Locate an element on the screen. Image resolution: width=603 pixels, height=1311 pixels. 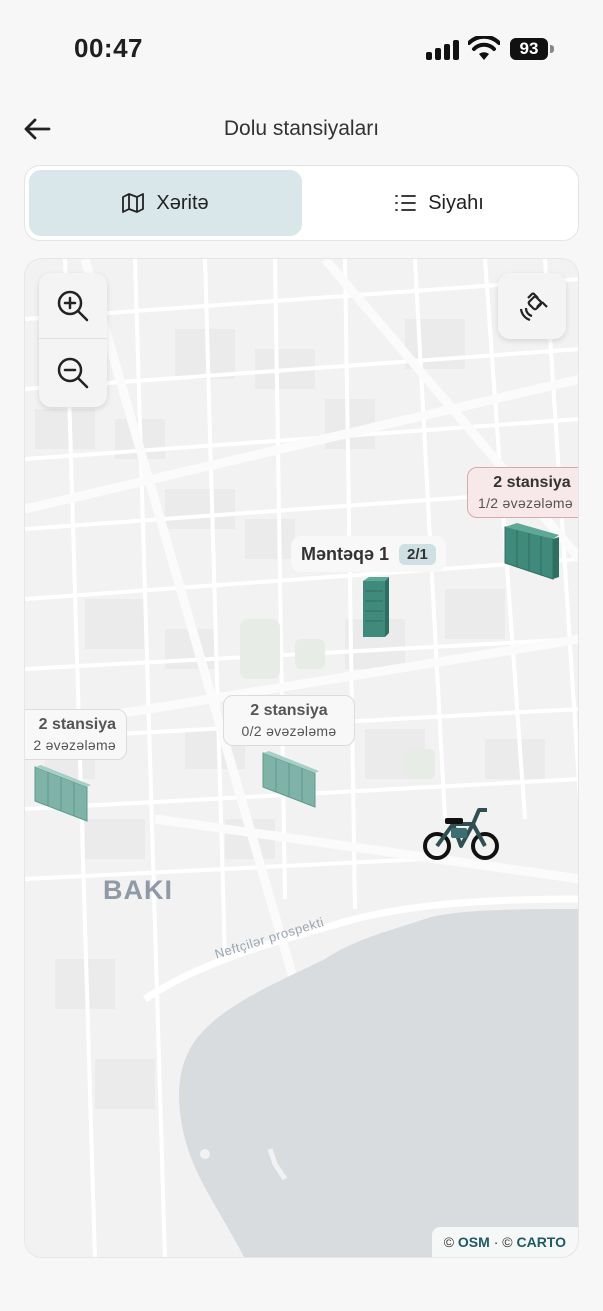
view-tabs: Xəritə Siyahı is located at coordinates (301, 203).